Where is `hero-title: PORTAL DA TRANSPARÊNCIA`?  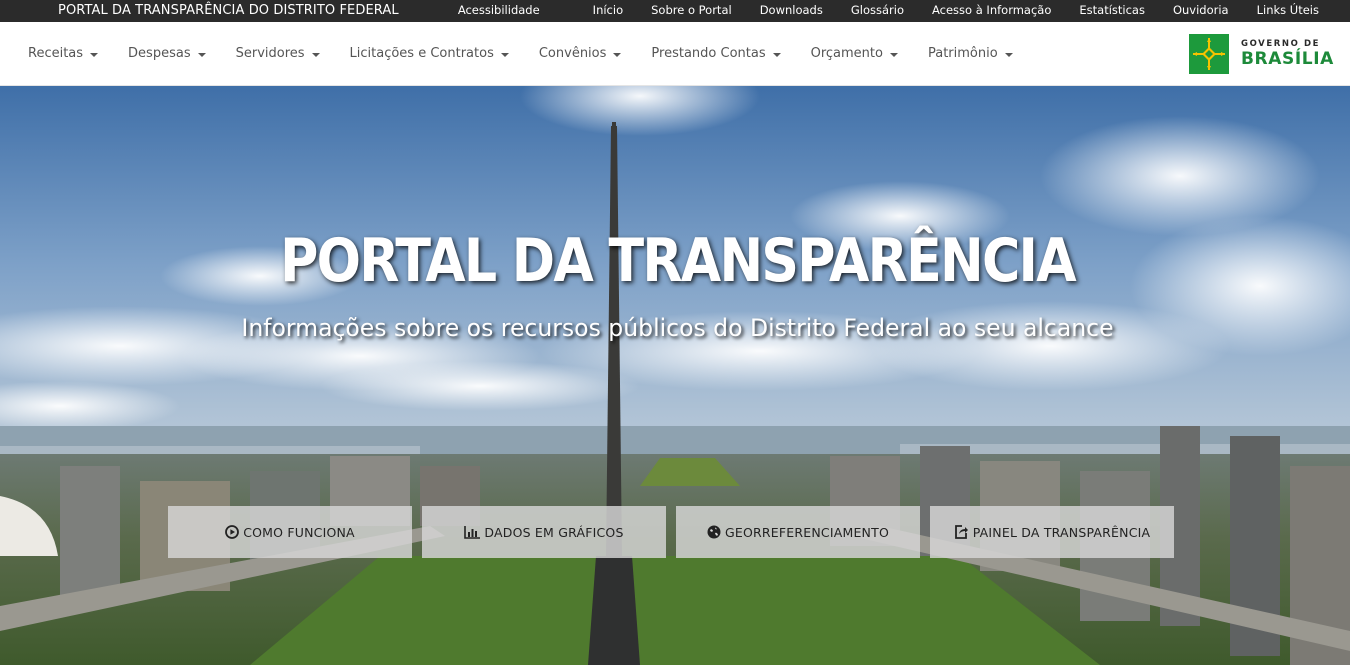 hero-title: PORTAL DA TRANSPARÊNCIA is located at coordinates (678, 261).